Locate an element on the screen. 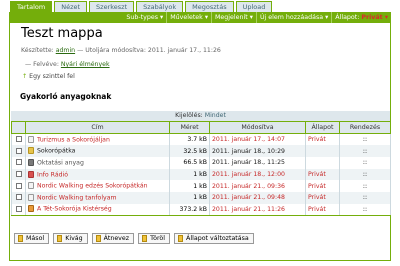  row-title-link: Oktatási anyag is located at coordinates (60, 162).